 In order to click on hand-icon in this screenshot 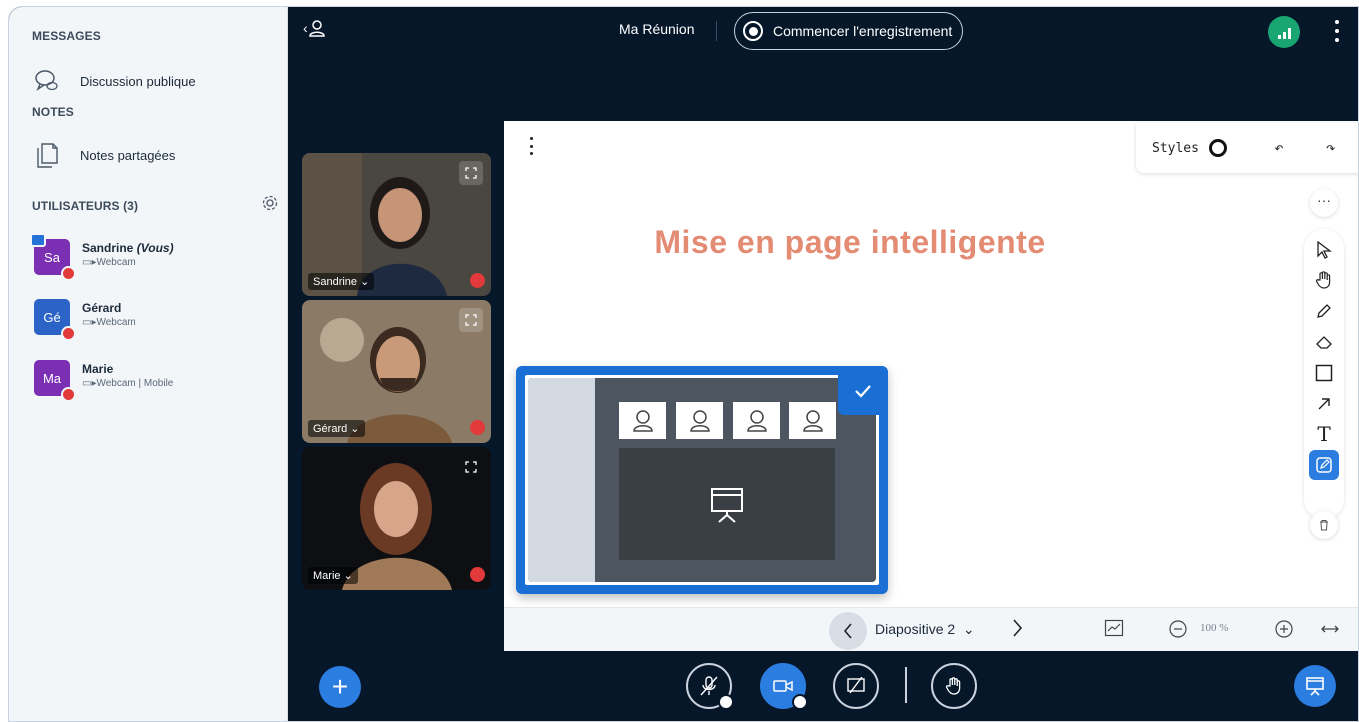, I will do `click(953, 686)`.